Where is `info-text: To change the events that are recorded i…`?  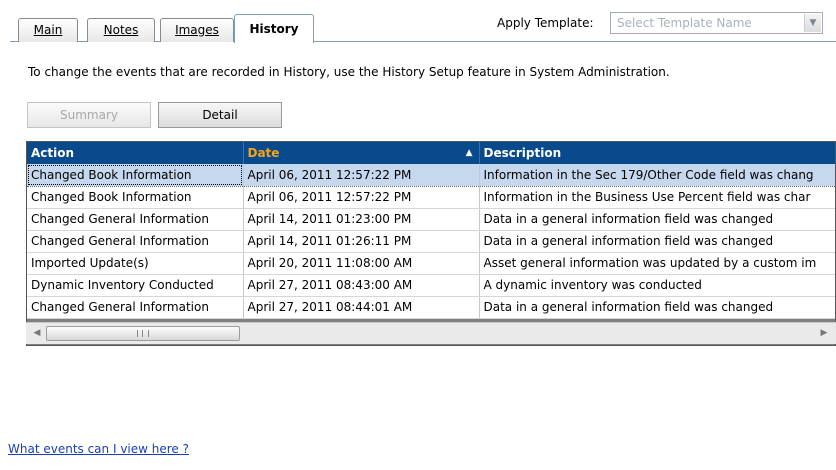
info-text: To change the events that are recorded i… is located at coordinates (349, 72).